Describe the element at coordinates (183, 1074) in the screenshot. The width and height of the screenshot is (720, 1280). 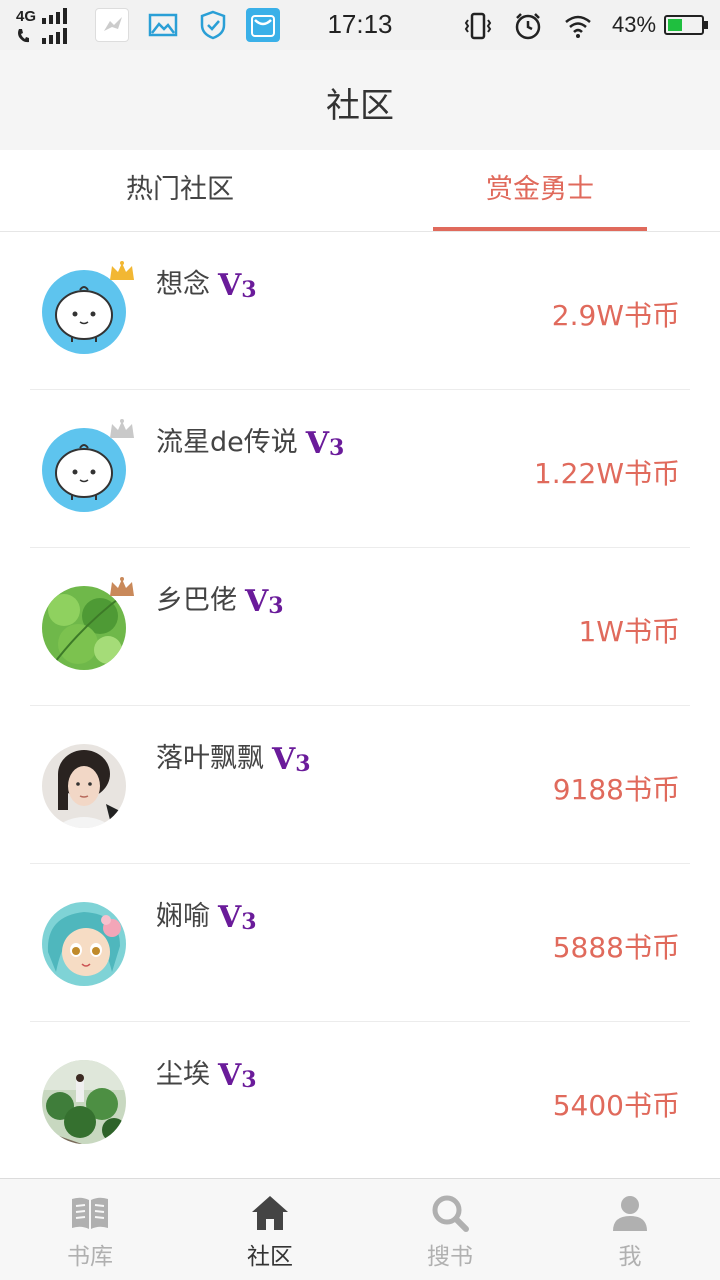
I see `user-name-text: 尘埃` at that location.